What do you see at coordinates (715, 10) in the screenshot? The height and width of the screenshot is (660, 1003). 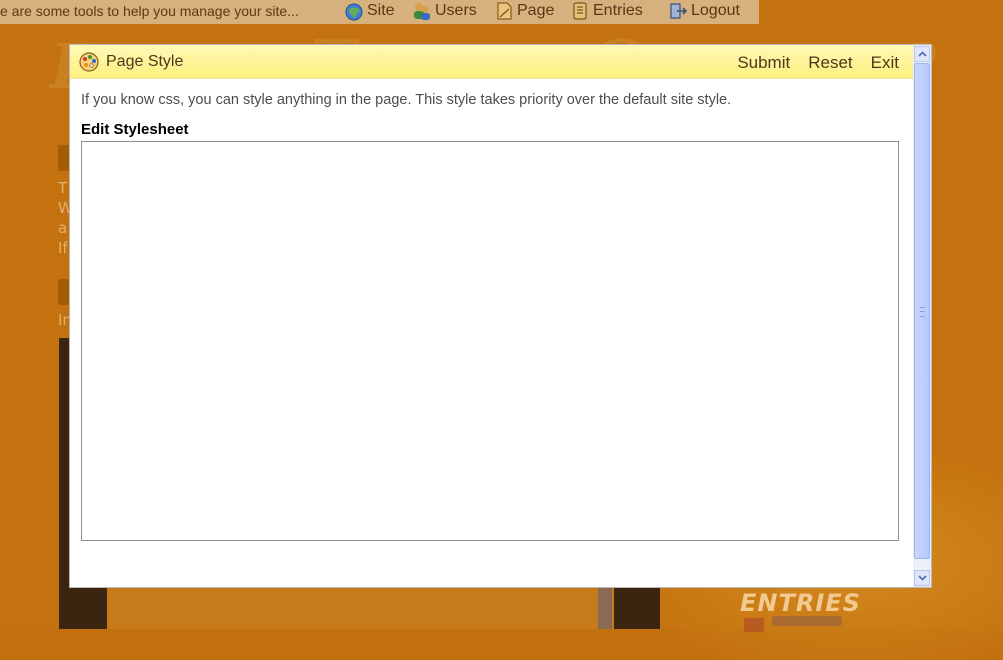 I see `toolbar-logout-label: Logout` at bounding box center [715, 10].